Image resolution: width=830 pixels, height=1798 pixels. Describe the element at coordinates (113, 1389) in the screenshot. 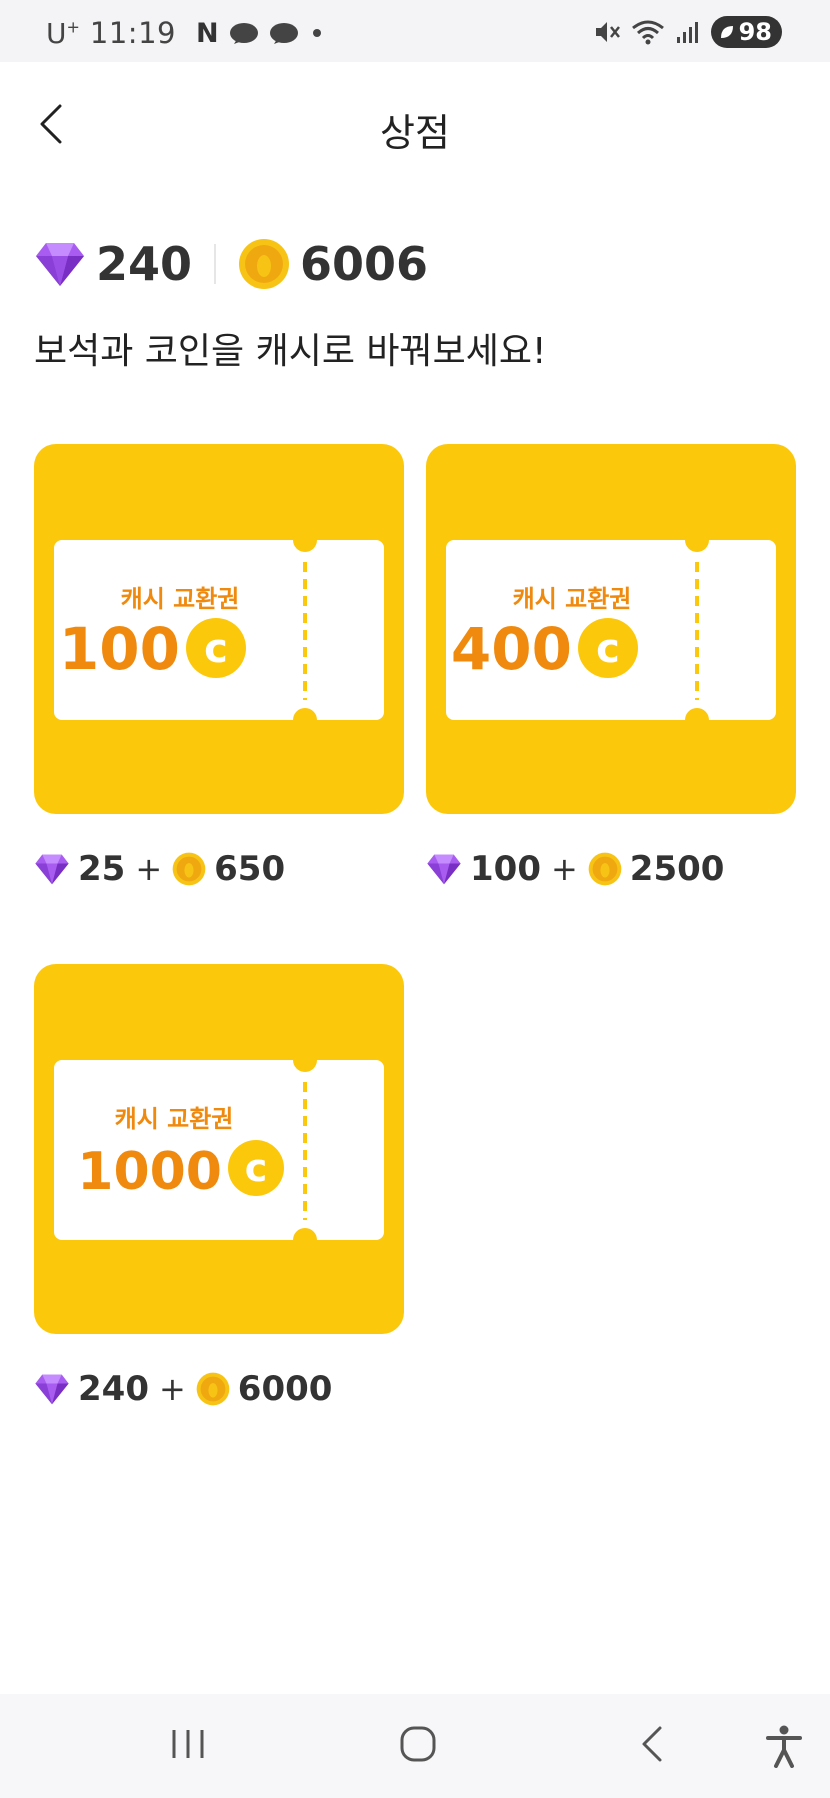

I see `gem-cost: 240` at that location.